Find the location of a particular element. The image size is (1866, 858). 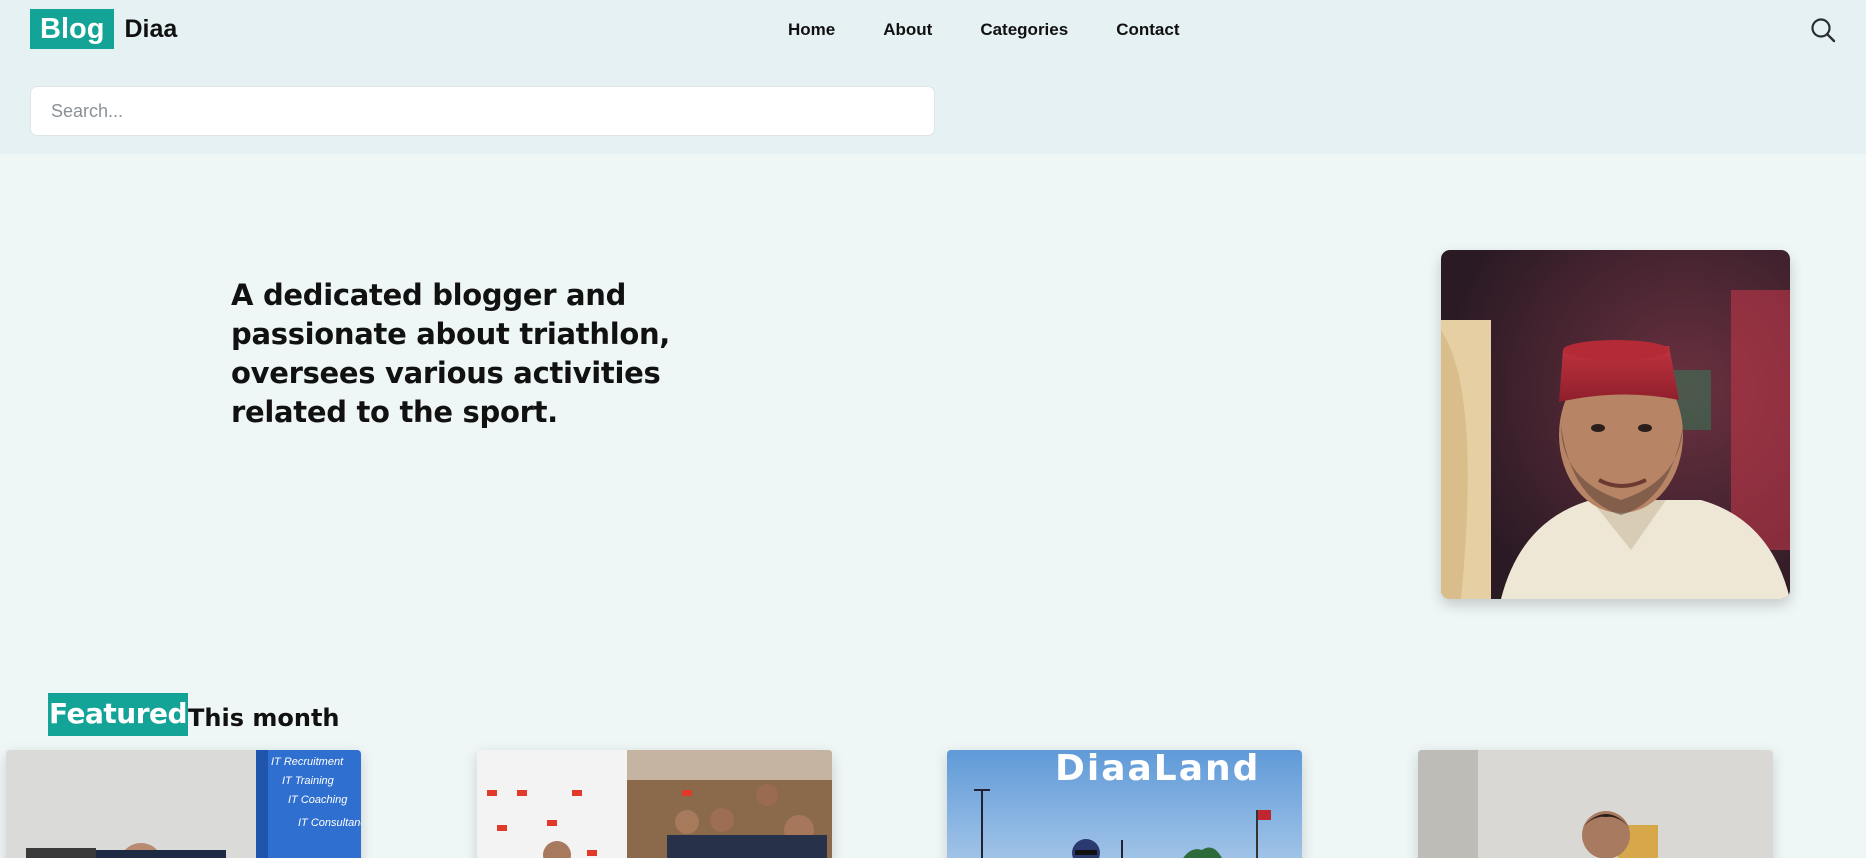

featured-heading: Featured This month is located at coordinates (194, 714).